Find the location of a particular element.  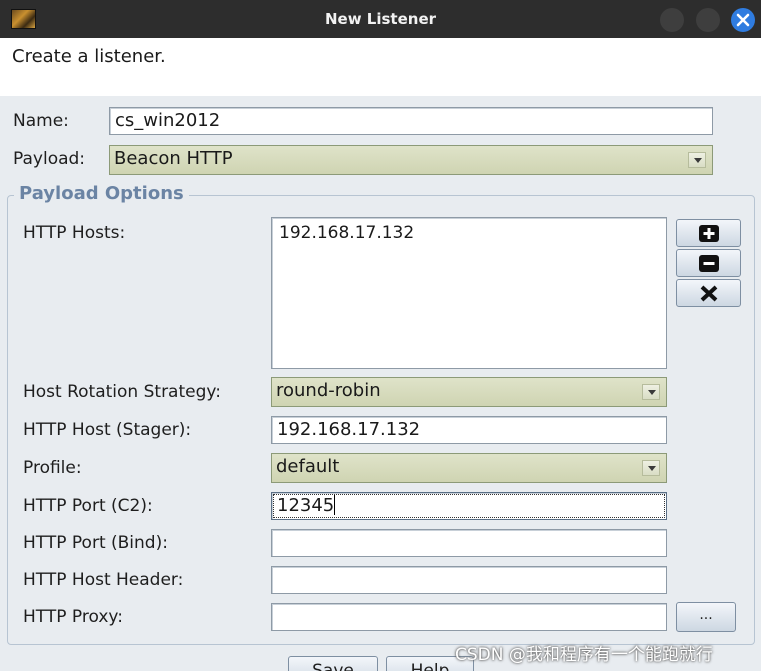

stager-host-input: 192.168.17.132 is located at coordinates (469, 430).